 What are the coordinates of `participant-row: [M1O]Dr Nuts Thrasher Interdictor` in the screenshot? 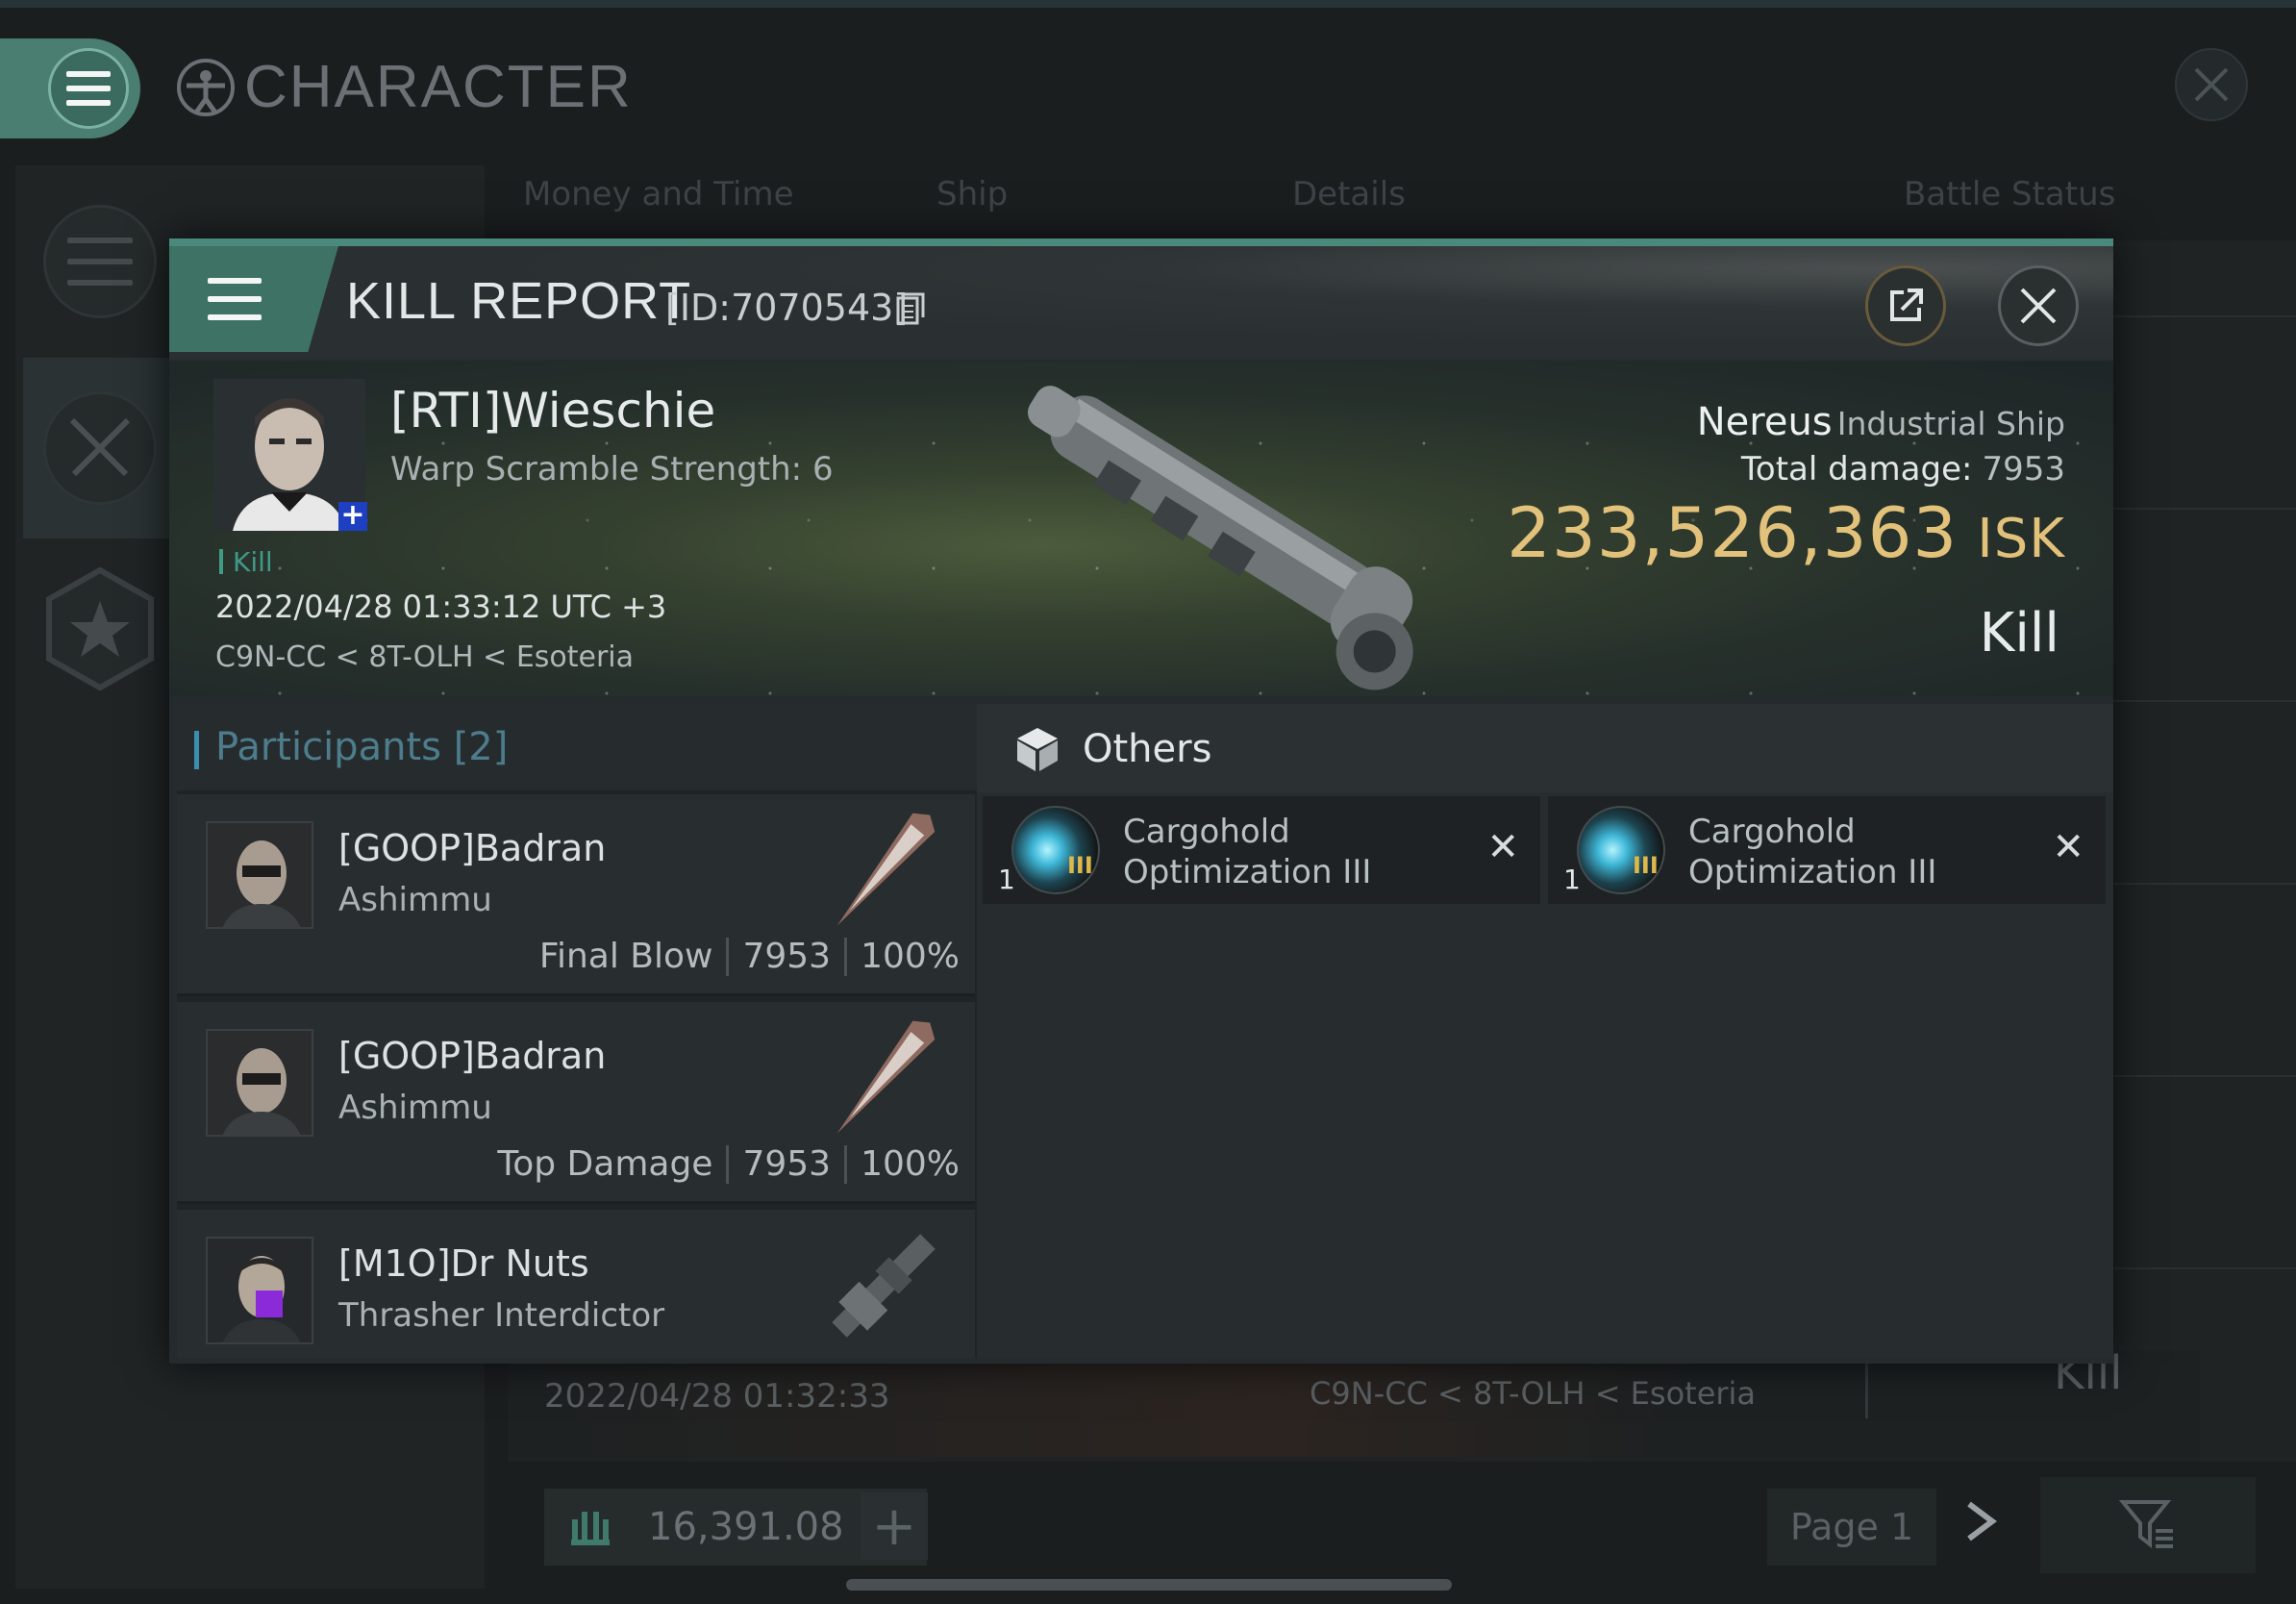 It's located at (576, 1284).